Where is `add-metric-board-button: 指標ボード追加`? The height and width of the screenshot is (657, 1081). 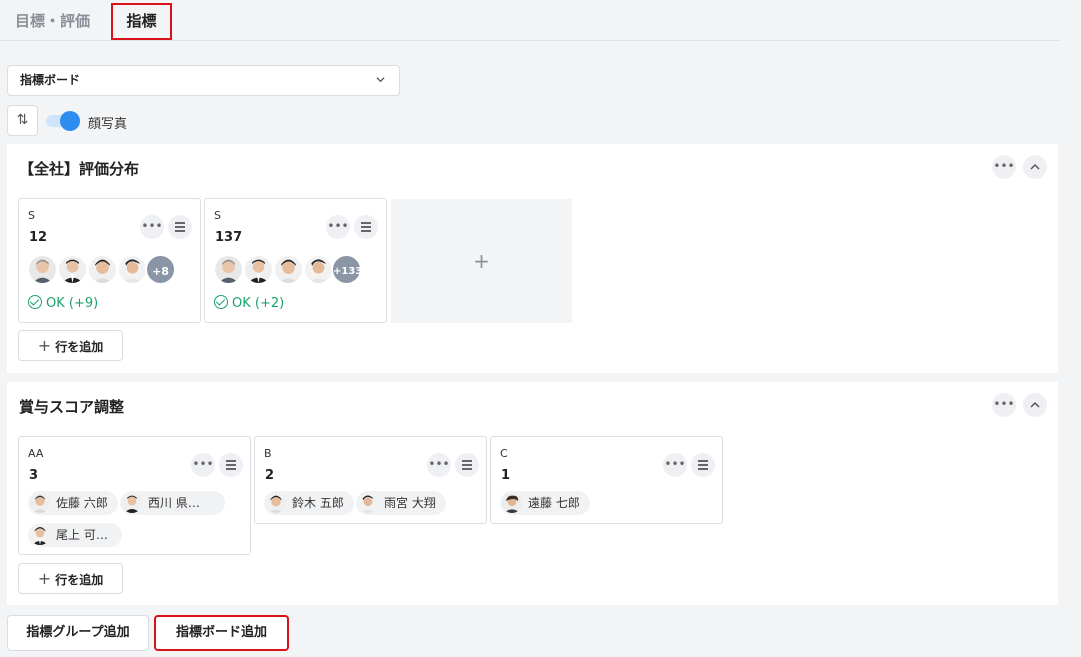
add-metric-board-button: 指標ボード追加 is located at coordinates (221, 633).